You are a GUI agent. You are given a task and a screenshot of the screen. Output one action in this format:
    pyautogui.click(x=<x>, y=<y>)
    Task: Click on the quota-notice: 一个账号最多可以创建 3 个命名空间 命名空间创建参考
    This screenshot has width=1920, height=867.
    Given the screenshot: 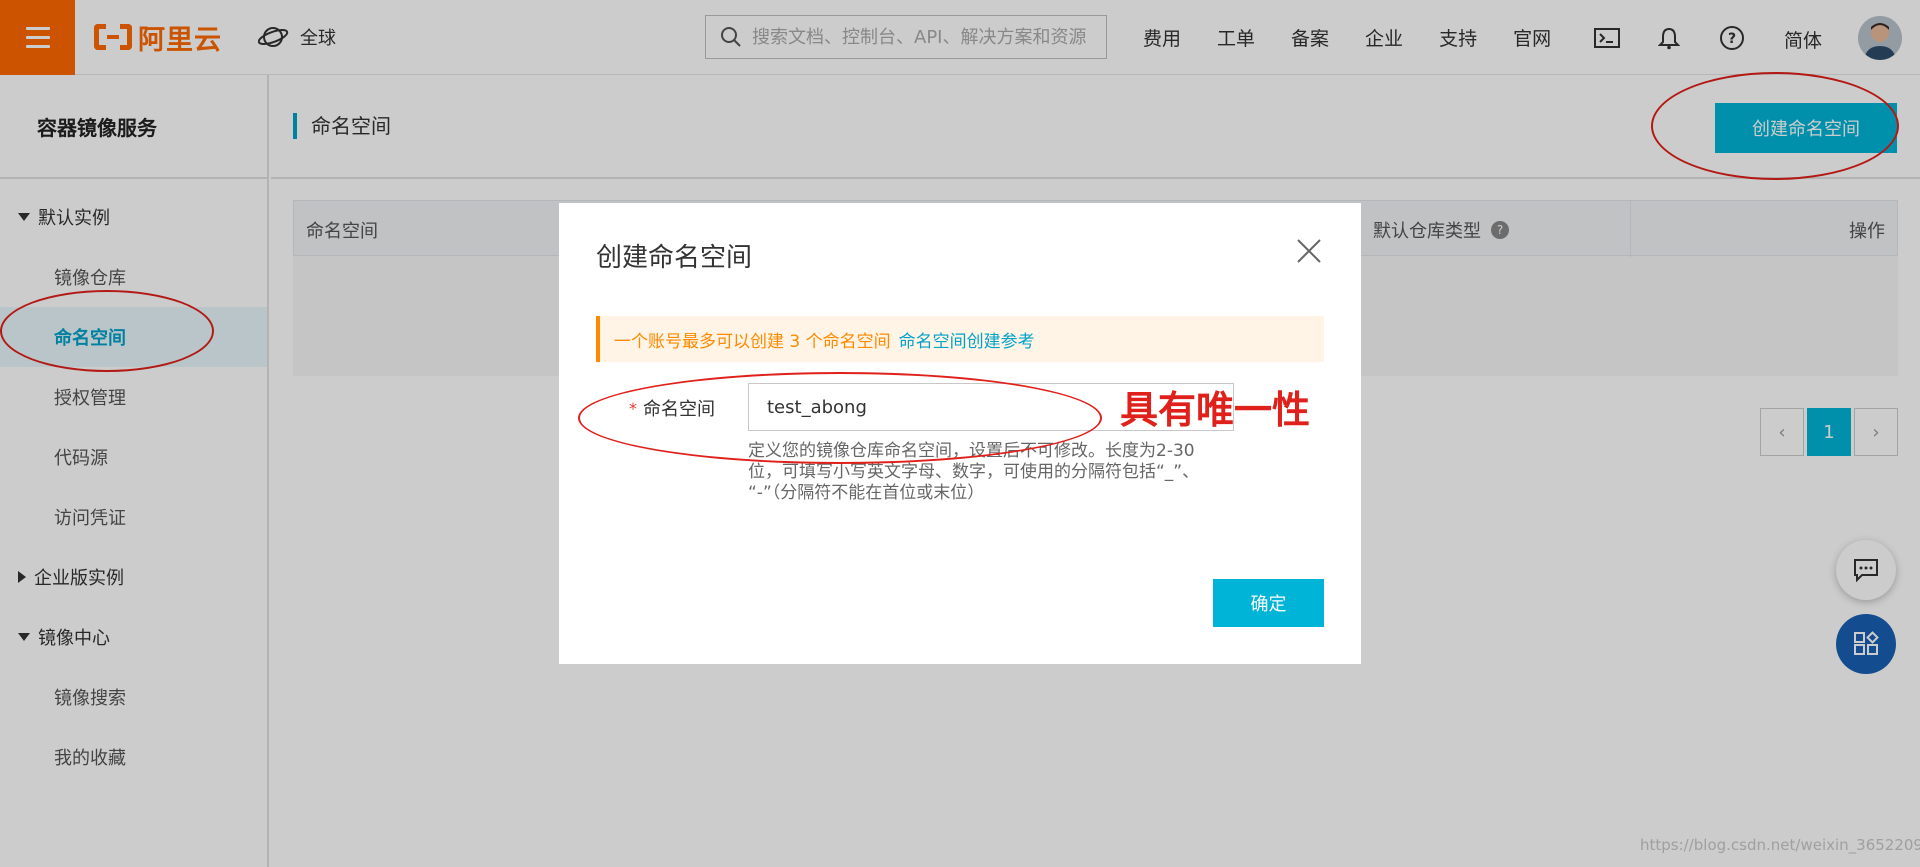 What is the action you would take?
    pyautogui.click(x=960, y=339)
    